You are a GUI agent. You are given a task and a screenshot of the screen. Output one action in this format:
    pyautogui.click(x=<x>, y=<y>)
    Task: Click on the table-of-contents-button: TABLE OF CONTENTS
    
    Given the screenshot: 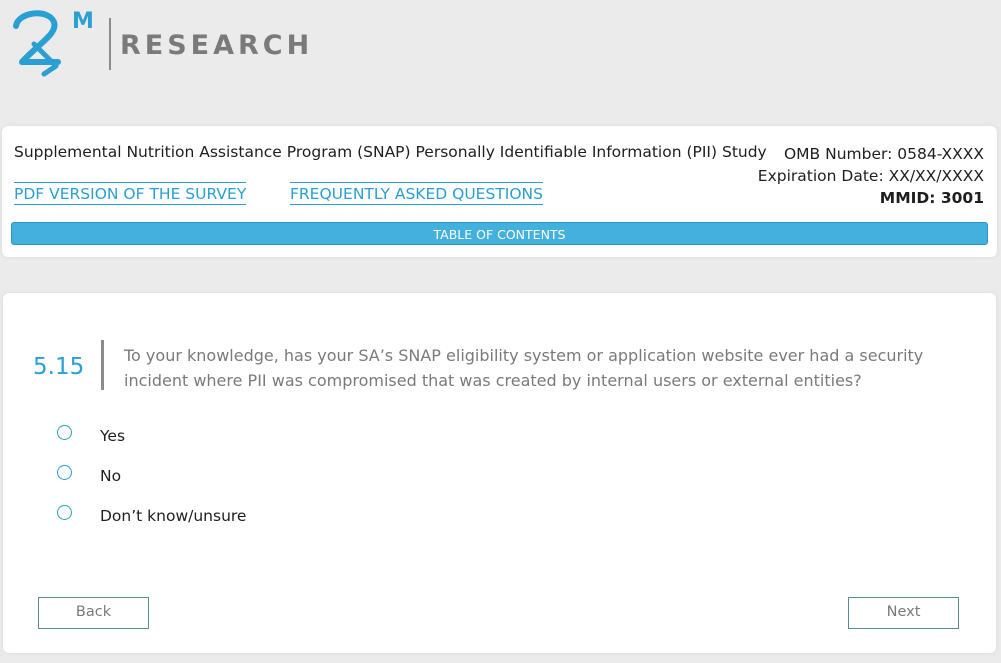 What is the action you would take?
    pyautogui.click(x=499, y=233)
    